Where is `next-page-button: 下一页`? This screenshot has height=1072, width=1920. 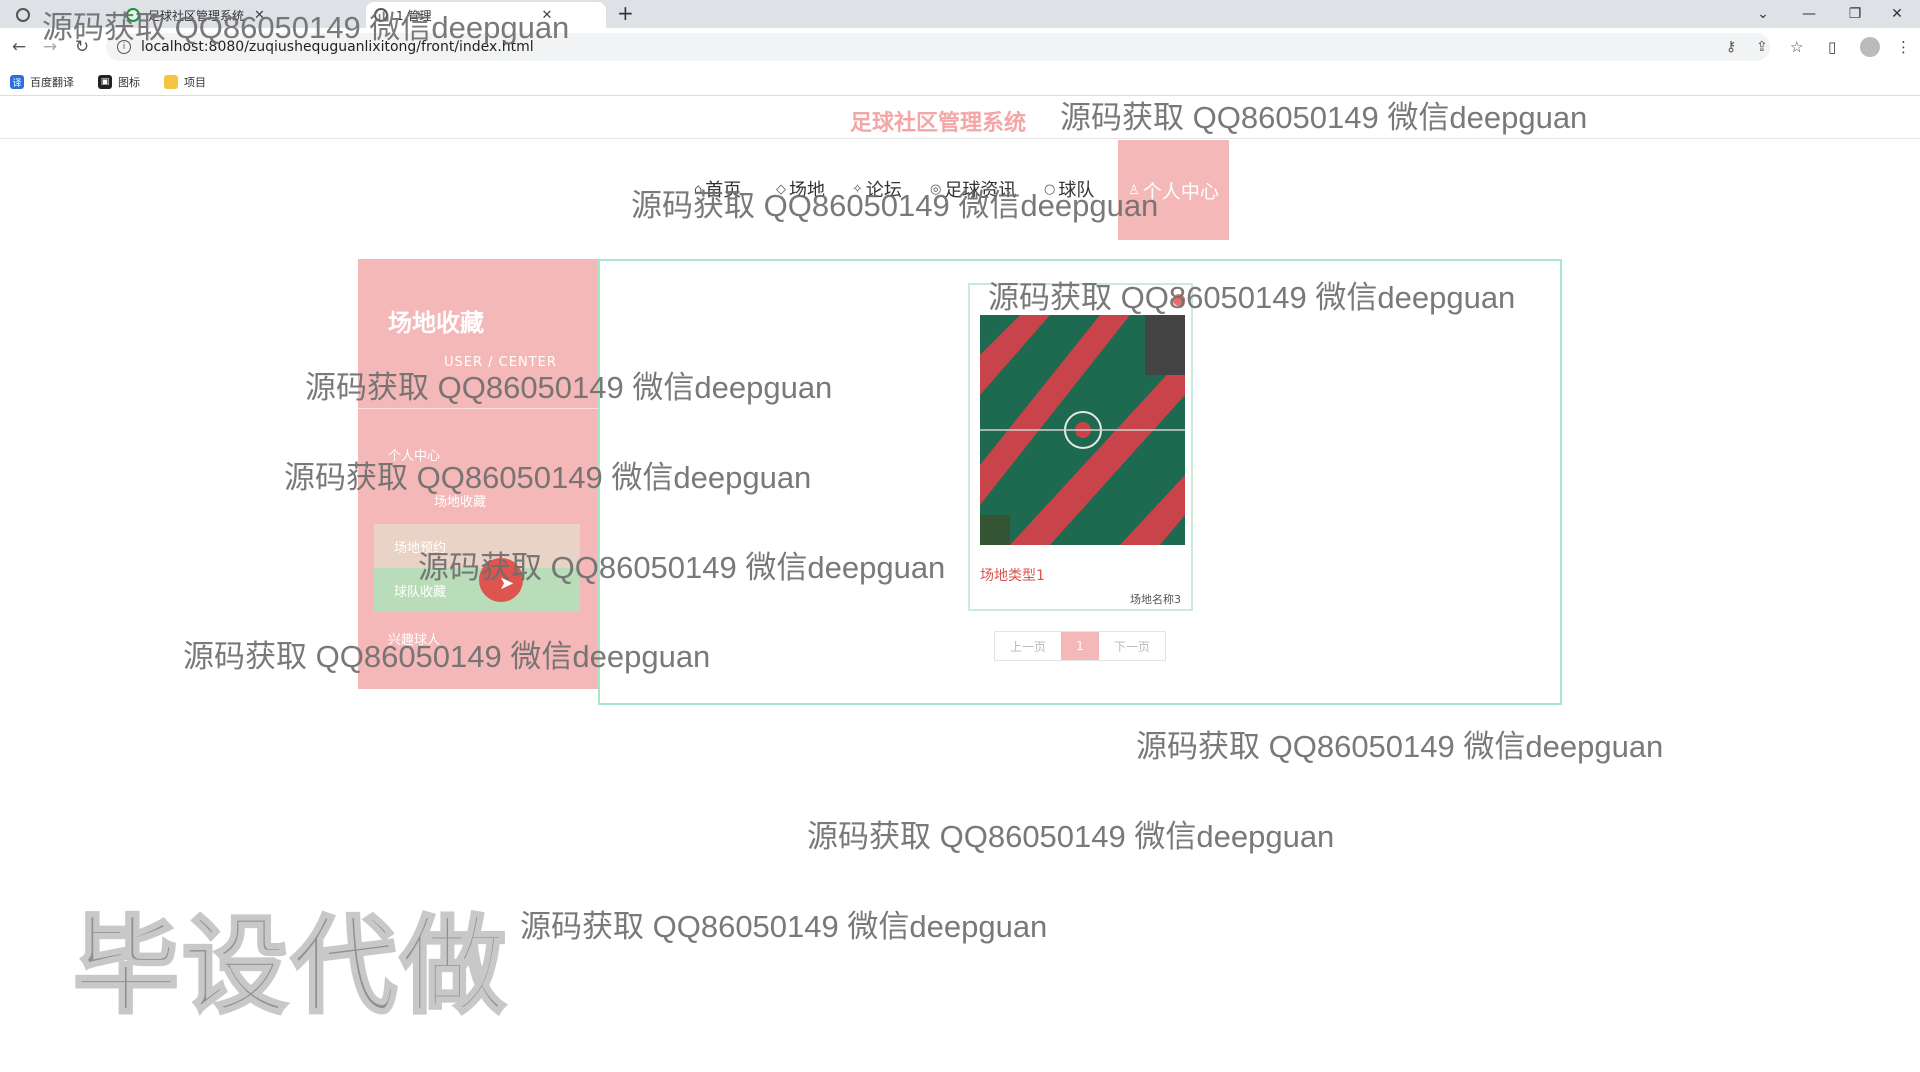
next-page-button: 下一页 is located at coordinates (1132, 646).